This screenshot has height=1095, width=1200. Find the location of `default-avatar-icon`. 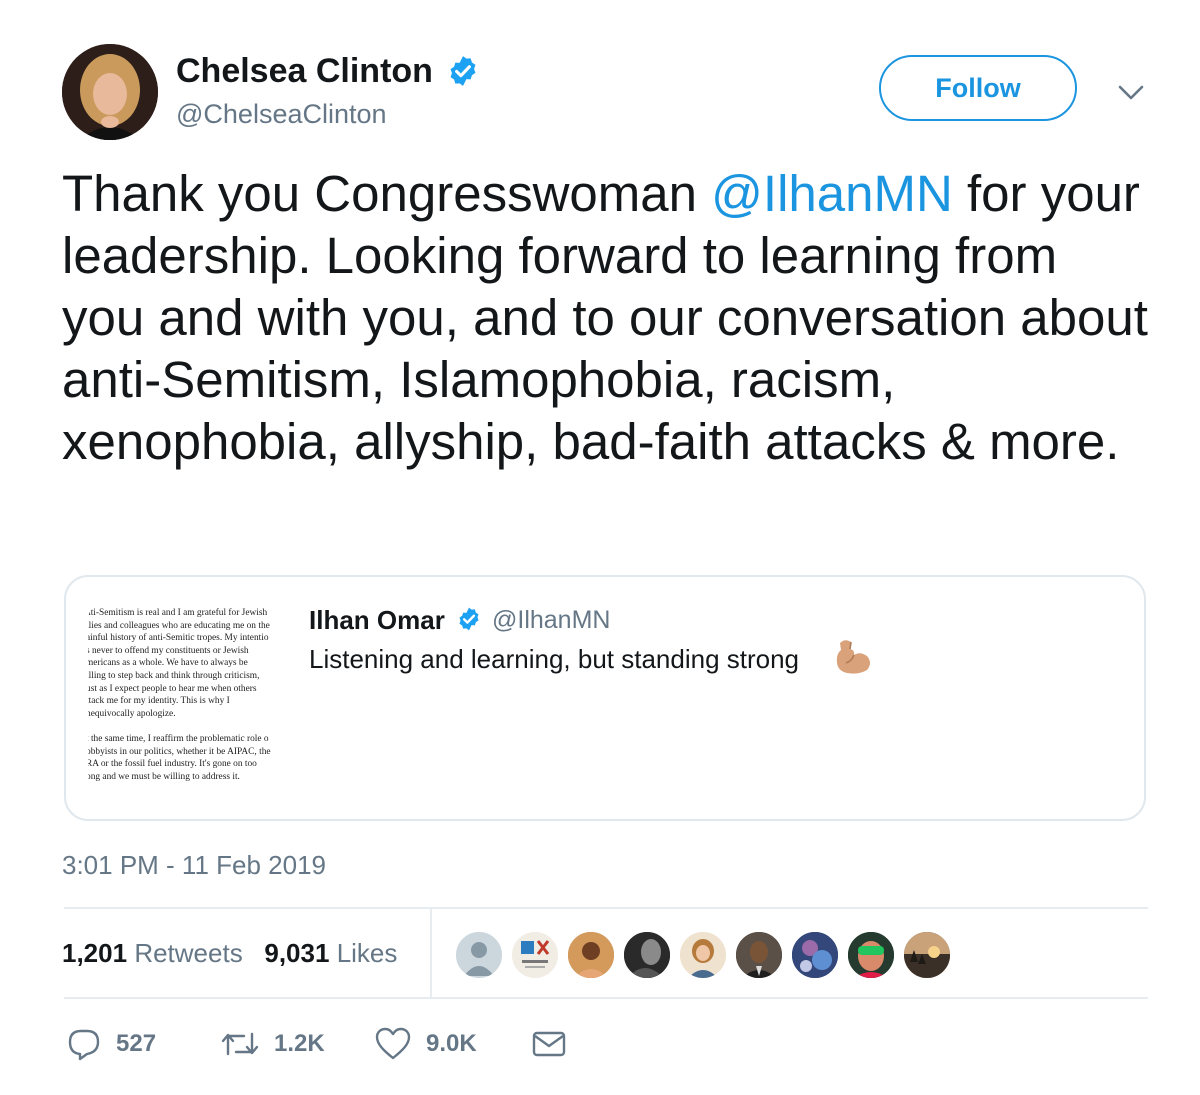

default-avatar-icon is located at coordinates (479, 959).